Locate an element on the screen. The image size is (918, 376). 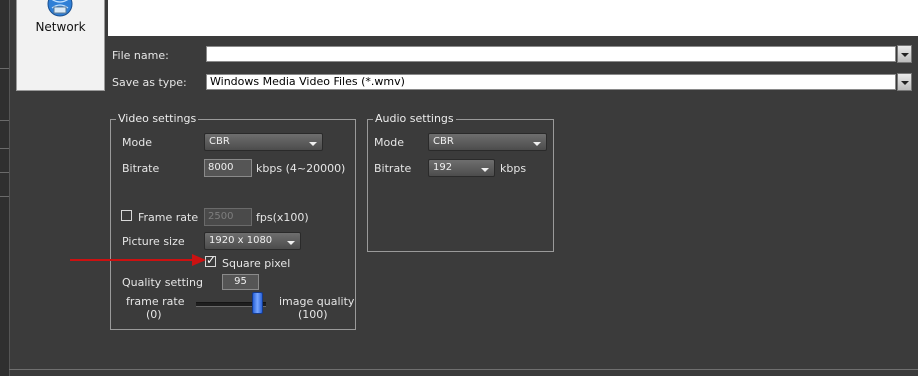
save-as-type-dropdown-button is located at coordinates (904, 82).